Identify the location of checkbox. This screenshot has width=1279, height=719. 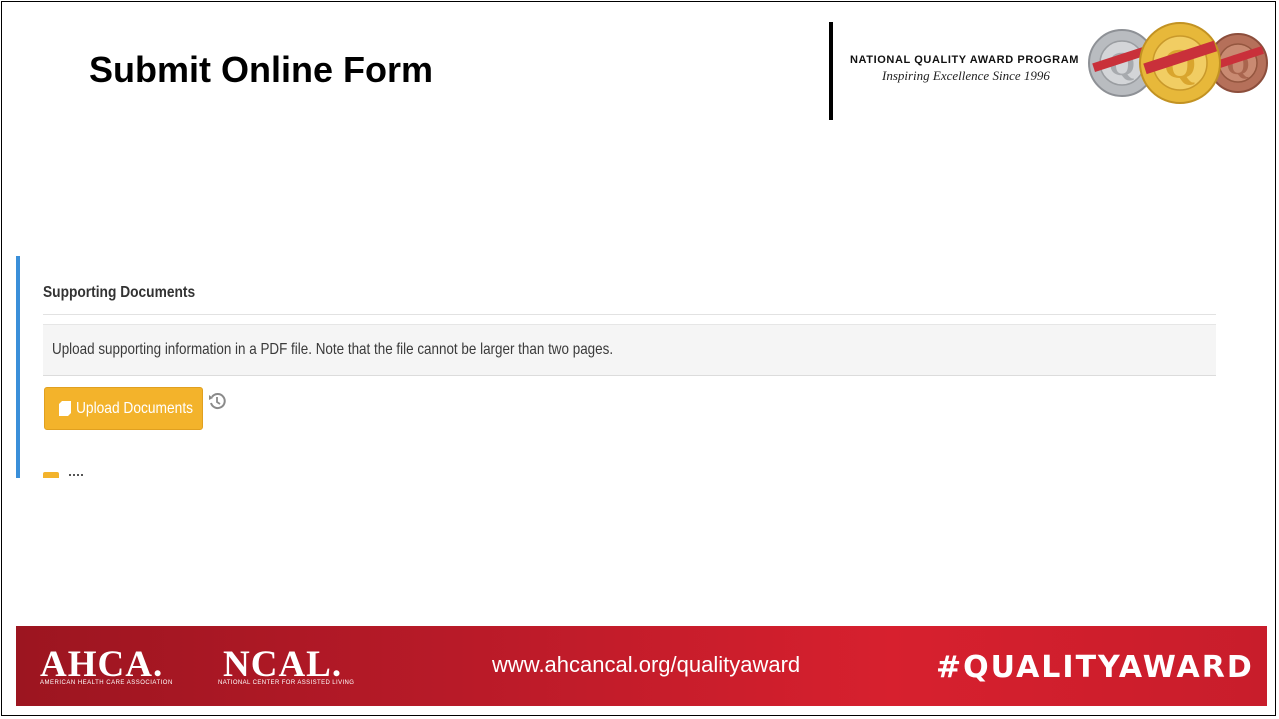
(51, 475).